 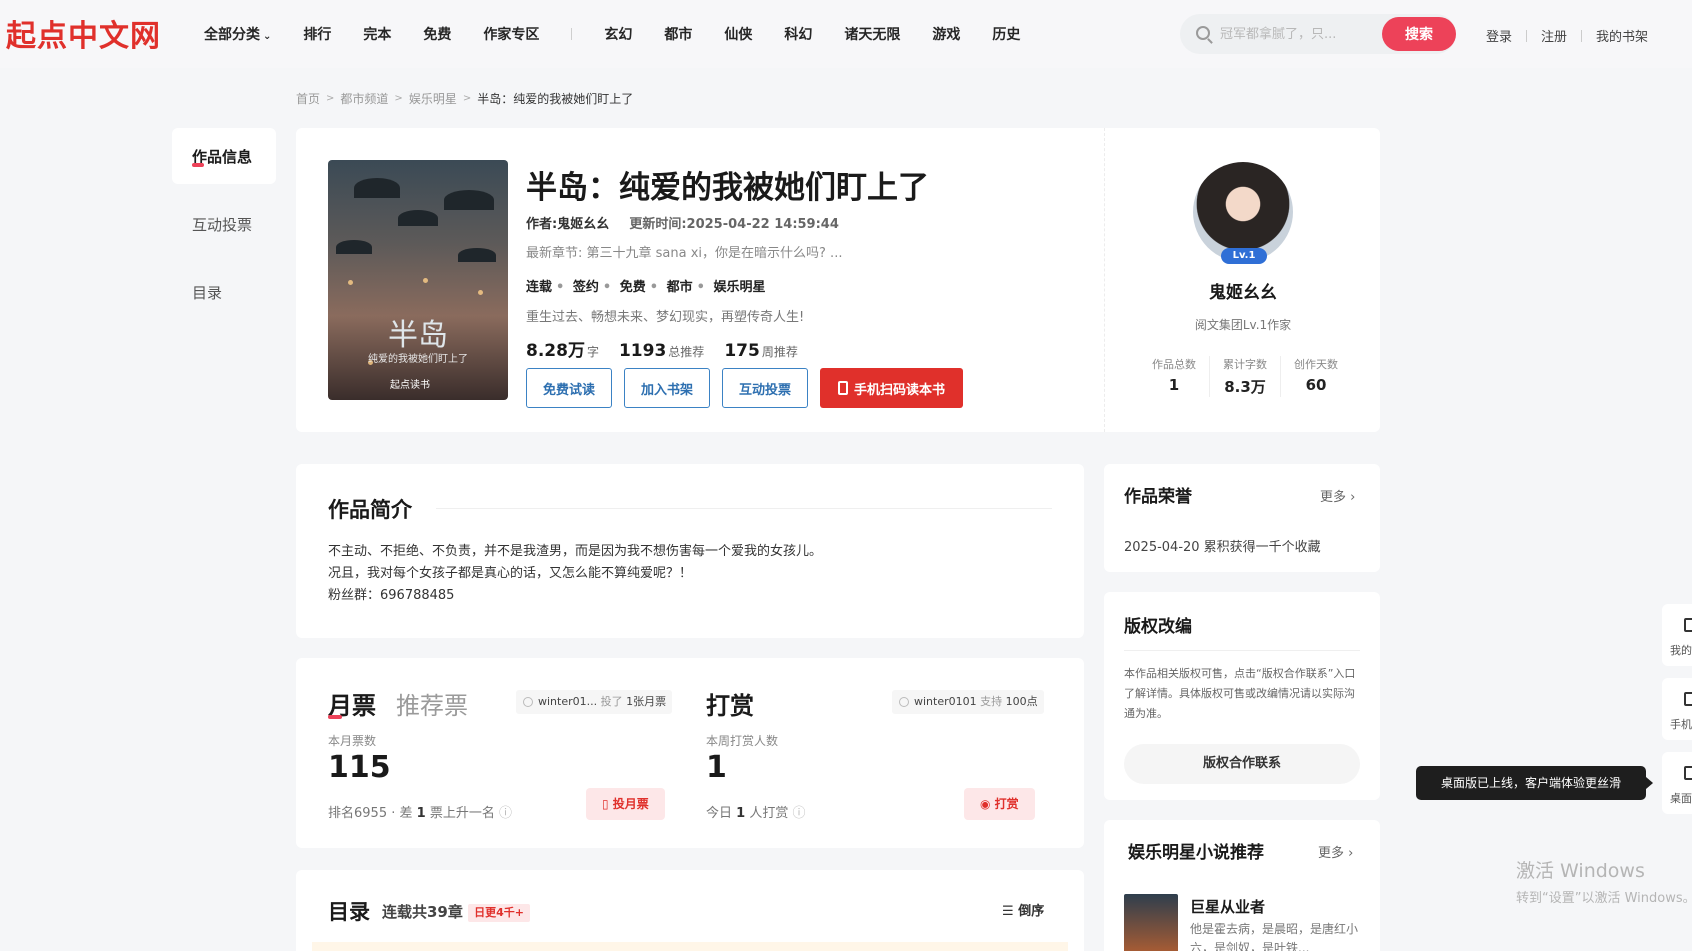 What do you see at coordinates (364, 98) in the screenshot?
I see `breadcrumb-channel: 都市频道` at bounding box center [364, 98].